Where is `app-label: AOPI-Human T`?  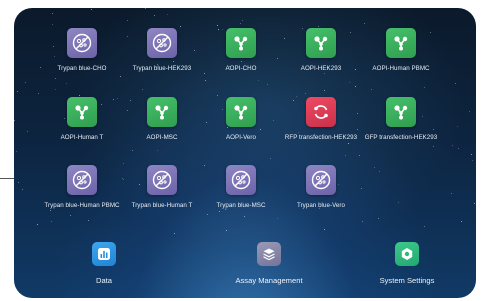
app-label: AOPI-Human T is located at coordinates (82, 137).